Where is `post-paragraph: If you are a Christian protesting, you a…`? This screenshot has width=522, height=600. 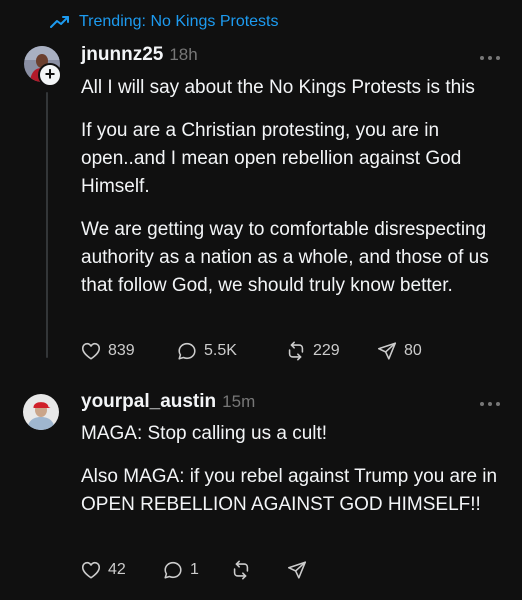
post-paragraph: If you are a Christian protesting, you a… is located at coordinates (271, 158).